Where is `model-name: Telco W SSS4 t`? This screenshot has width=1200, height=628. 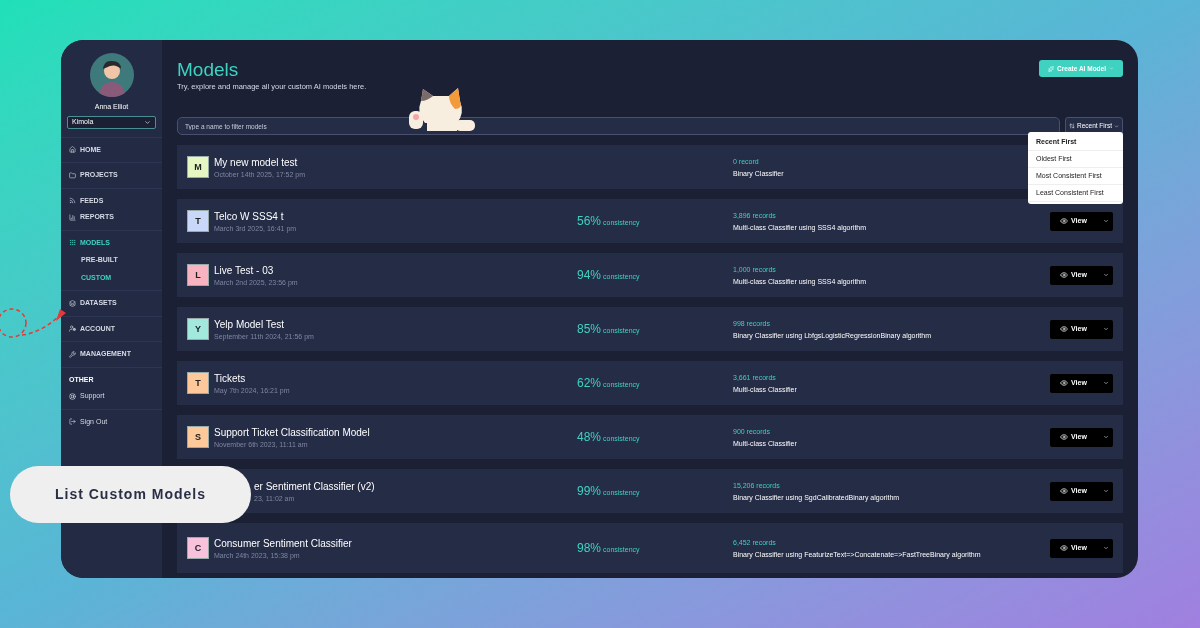 model-name: Telco W SSS4 t is located at coordinates (249, 216).